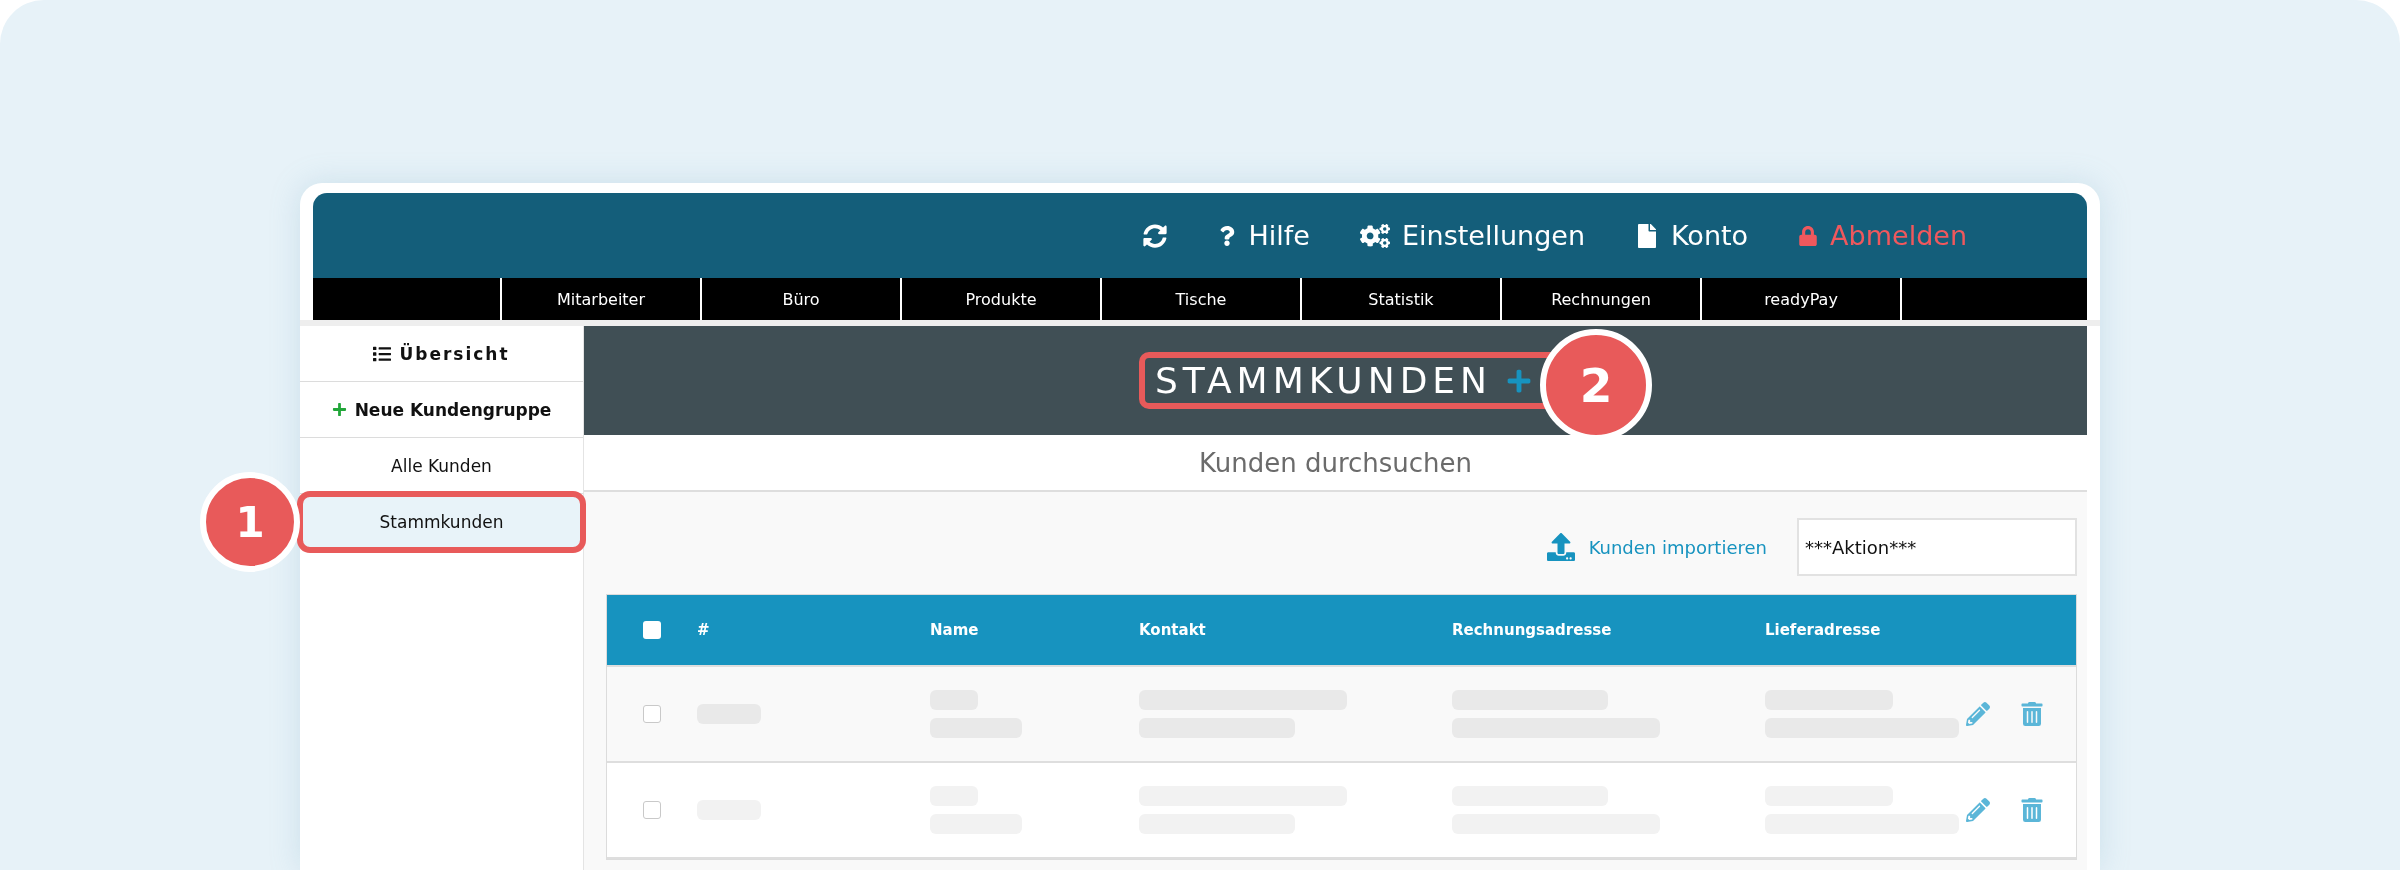  What do you see at coordinates (1323, 380) in the screenshot?
I see `group-title: STAMMKUNDEN` at bounding box center [1323, 380].